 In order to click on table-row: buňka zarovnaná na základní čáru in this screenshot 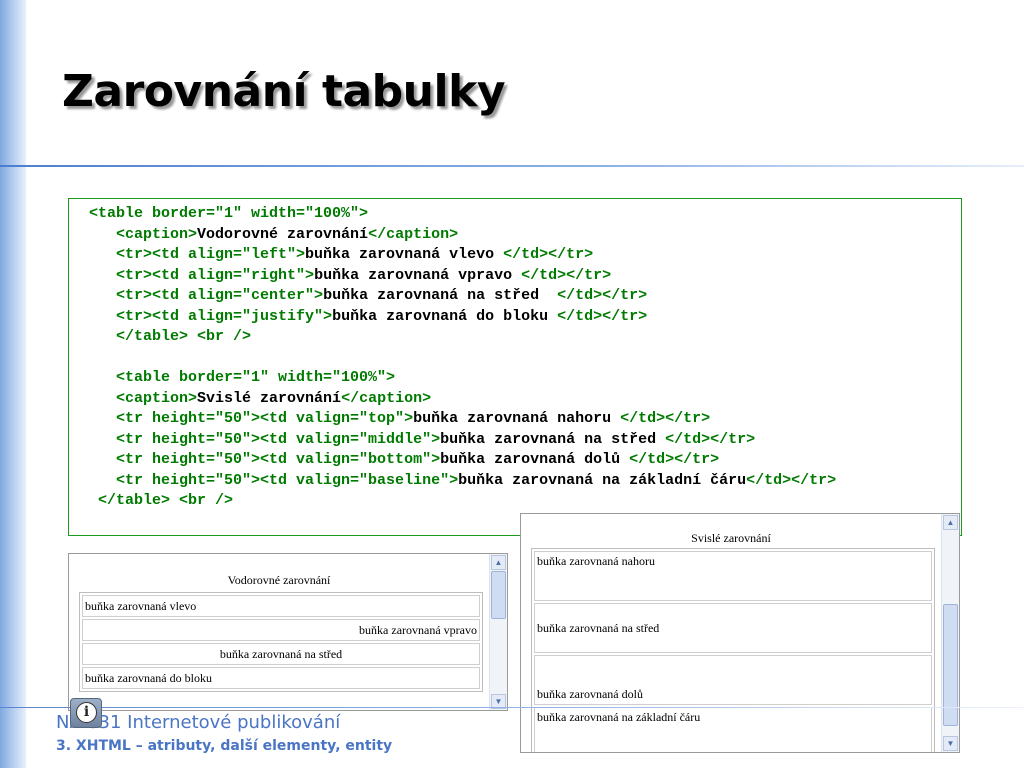, I will do `click(733, 729)`.